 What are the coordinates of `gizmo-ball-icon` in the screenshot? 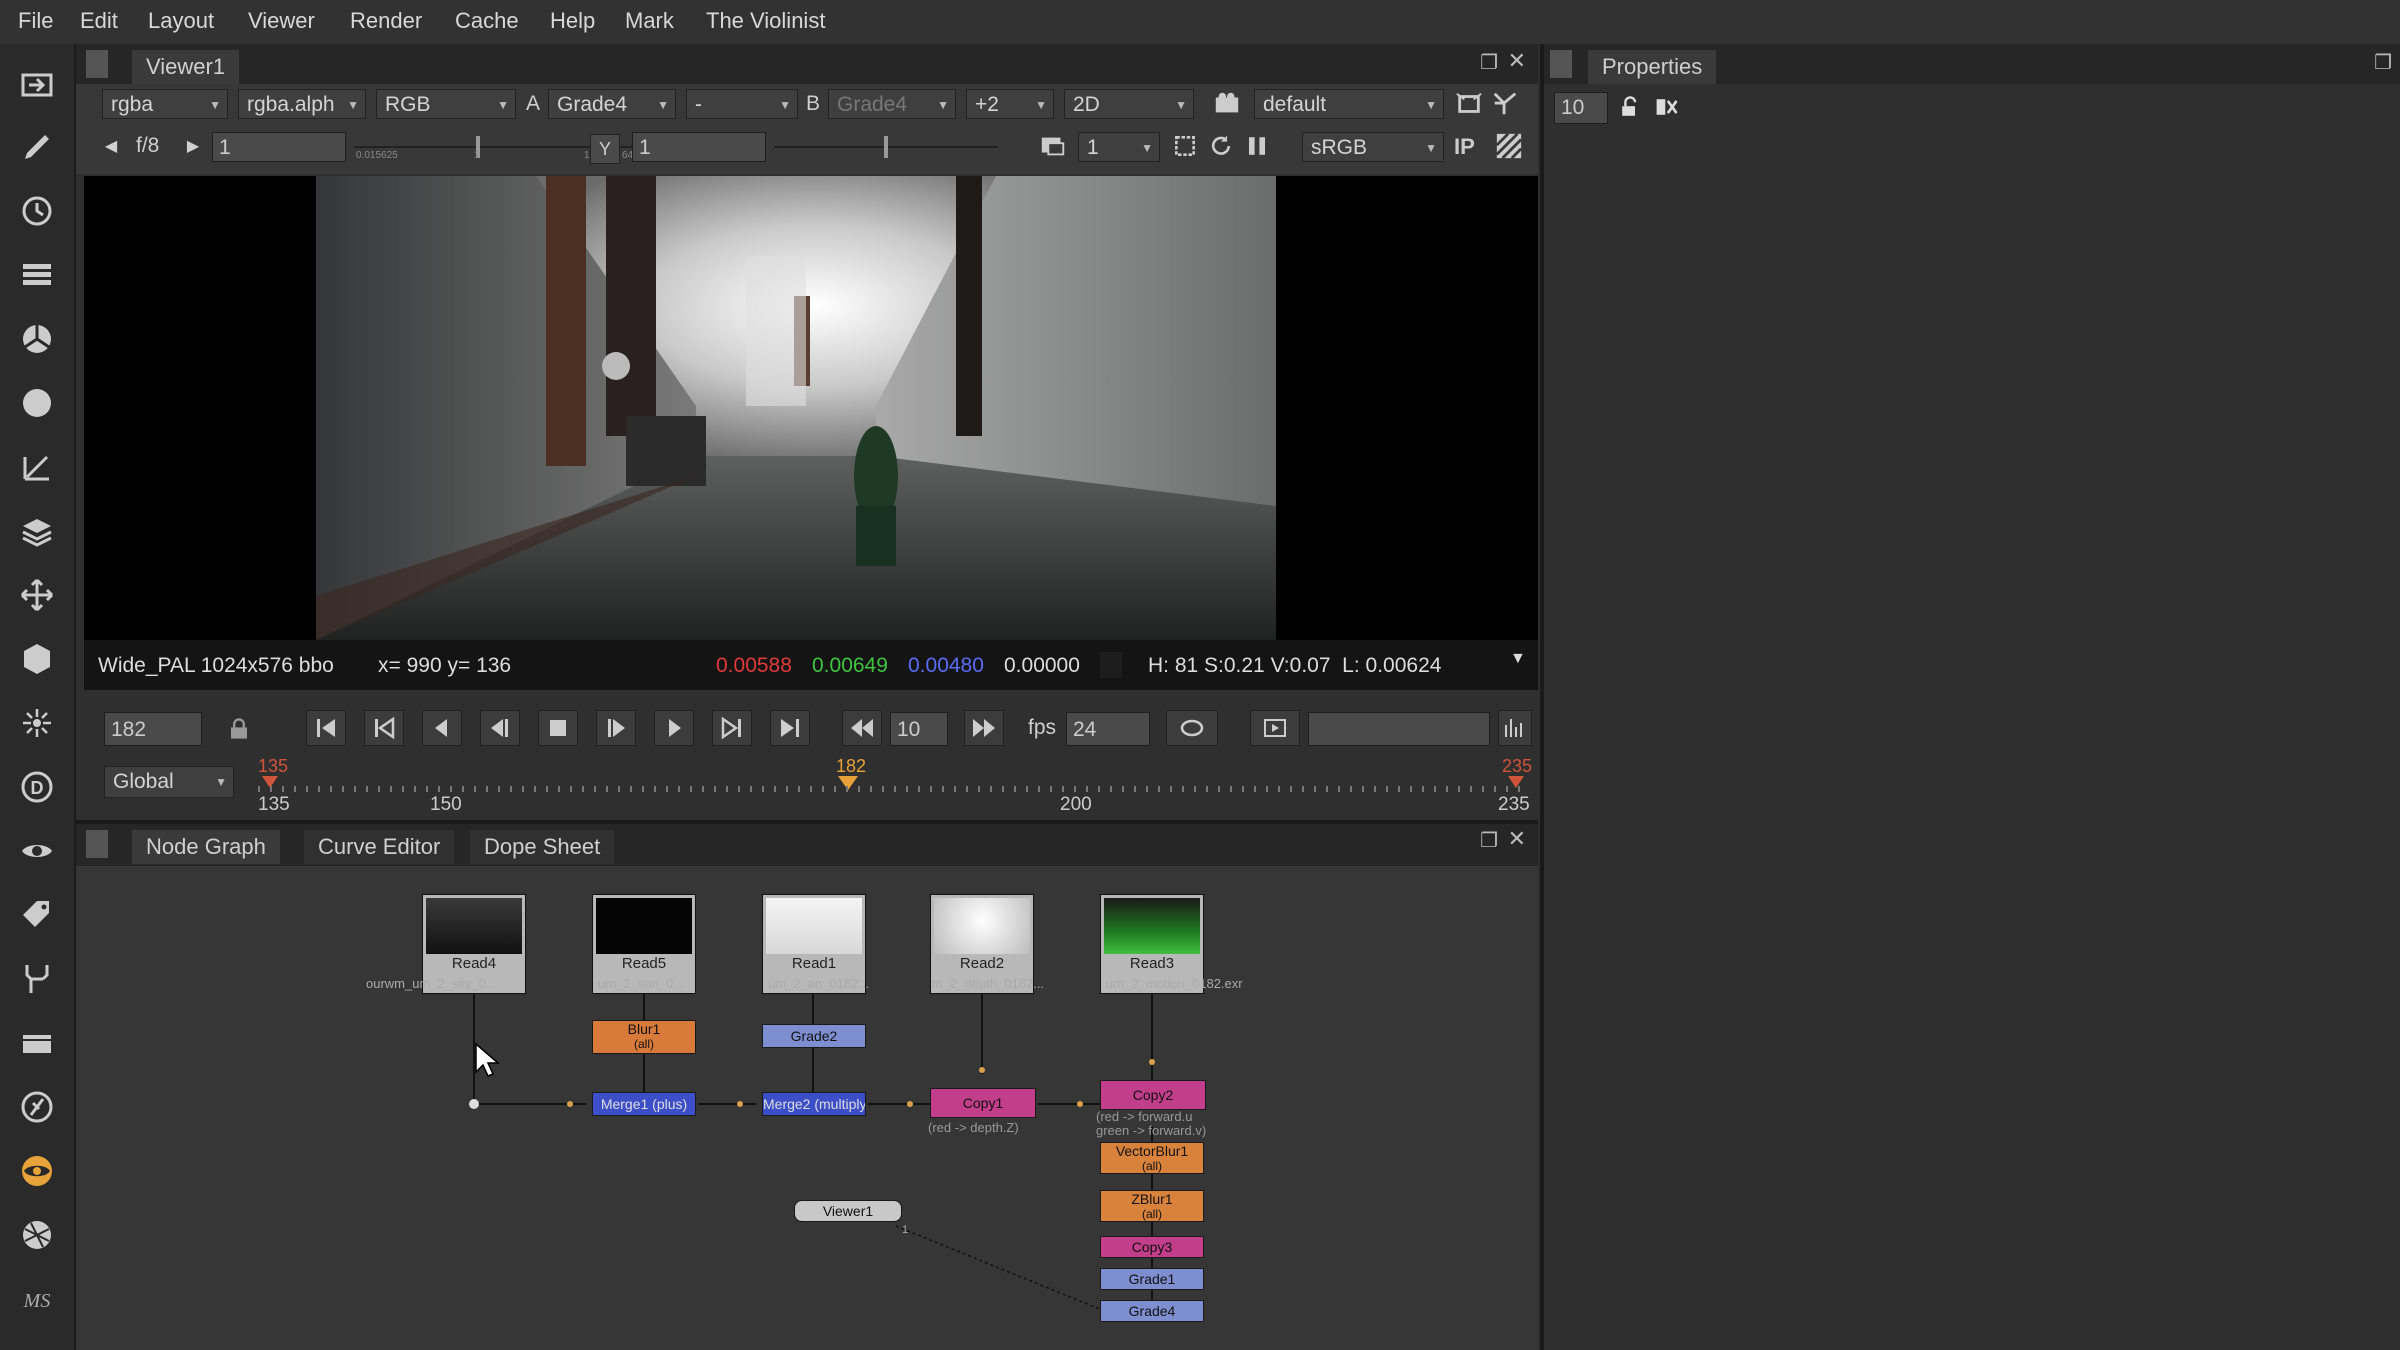 It's located at (37, 1235).